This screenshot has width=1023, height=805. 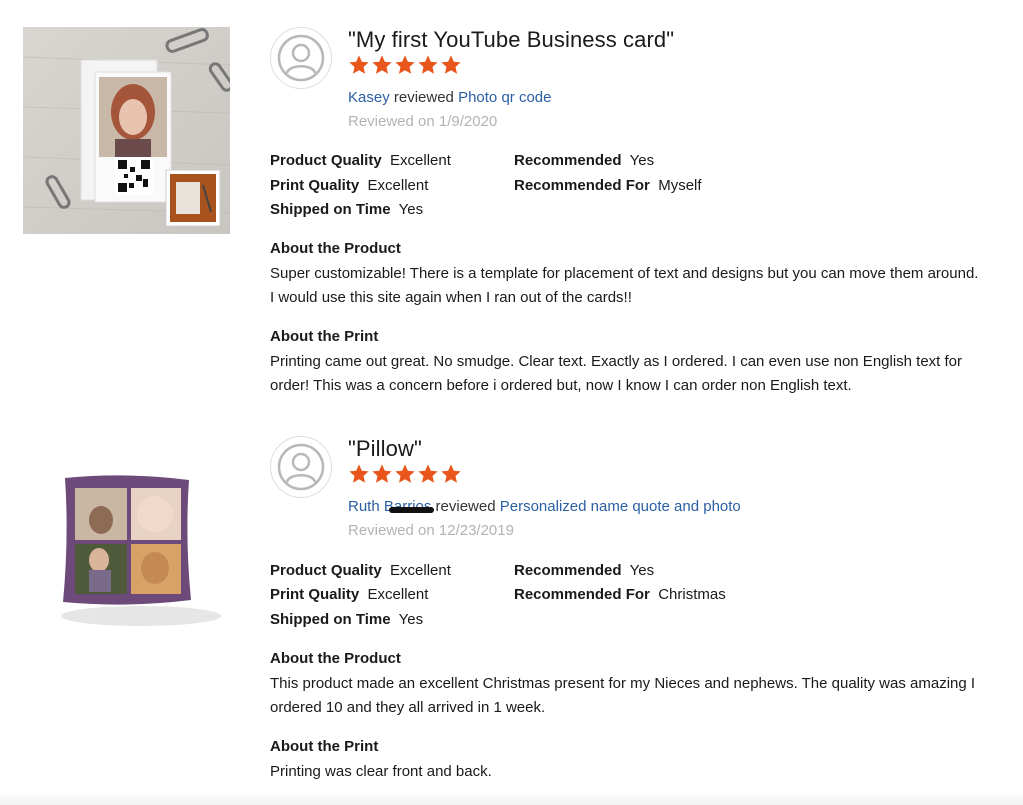 I want to click on product-thumbnail-business-card, so click(x=126, y=130).